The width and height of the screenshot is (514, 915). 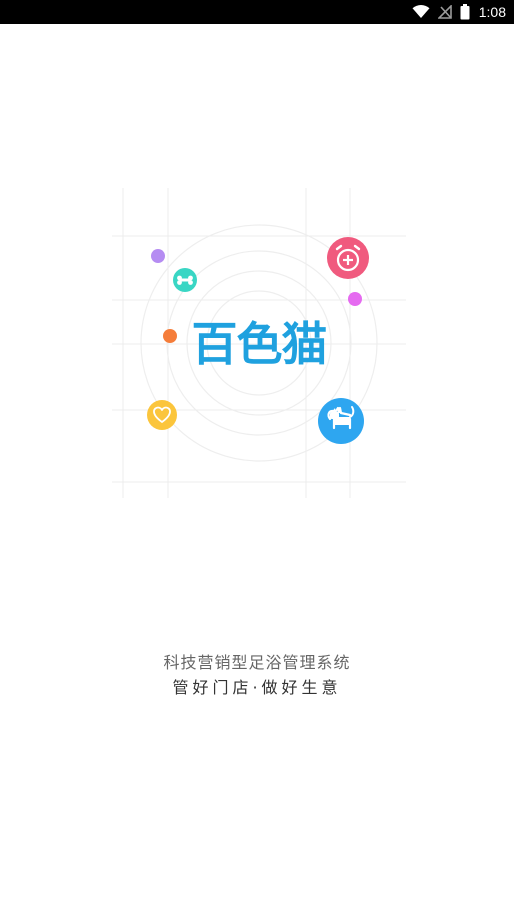 I want to click on app-logo-text: 百色猫, so click(x=259, y=344).